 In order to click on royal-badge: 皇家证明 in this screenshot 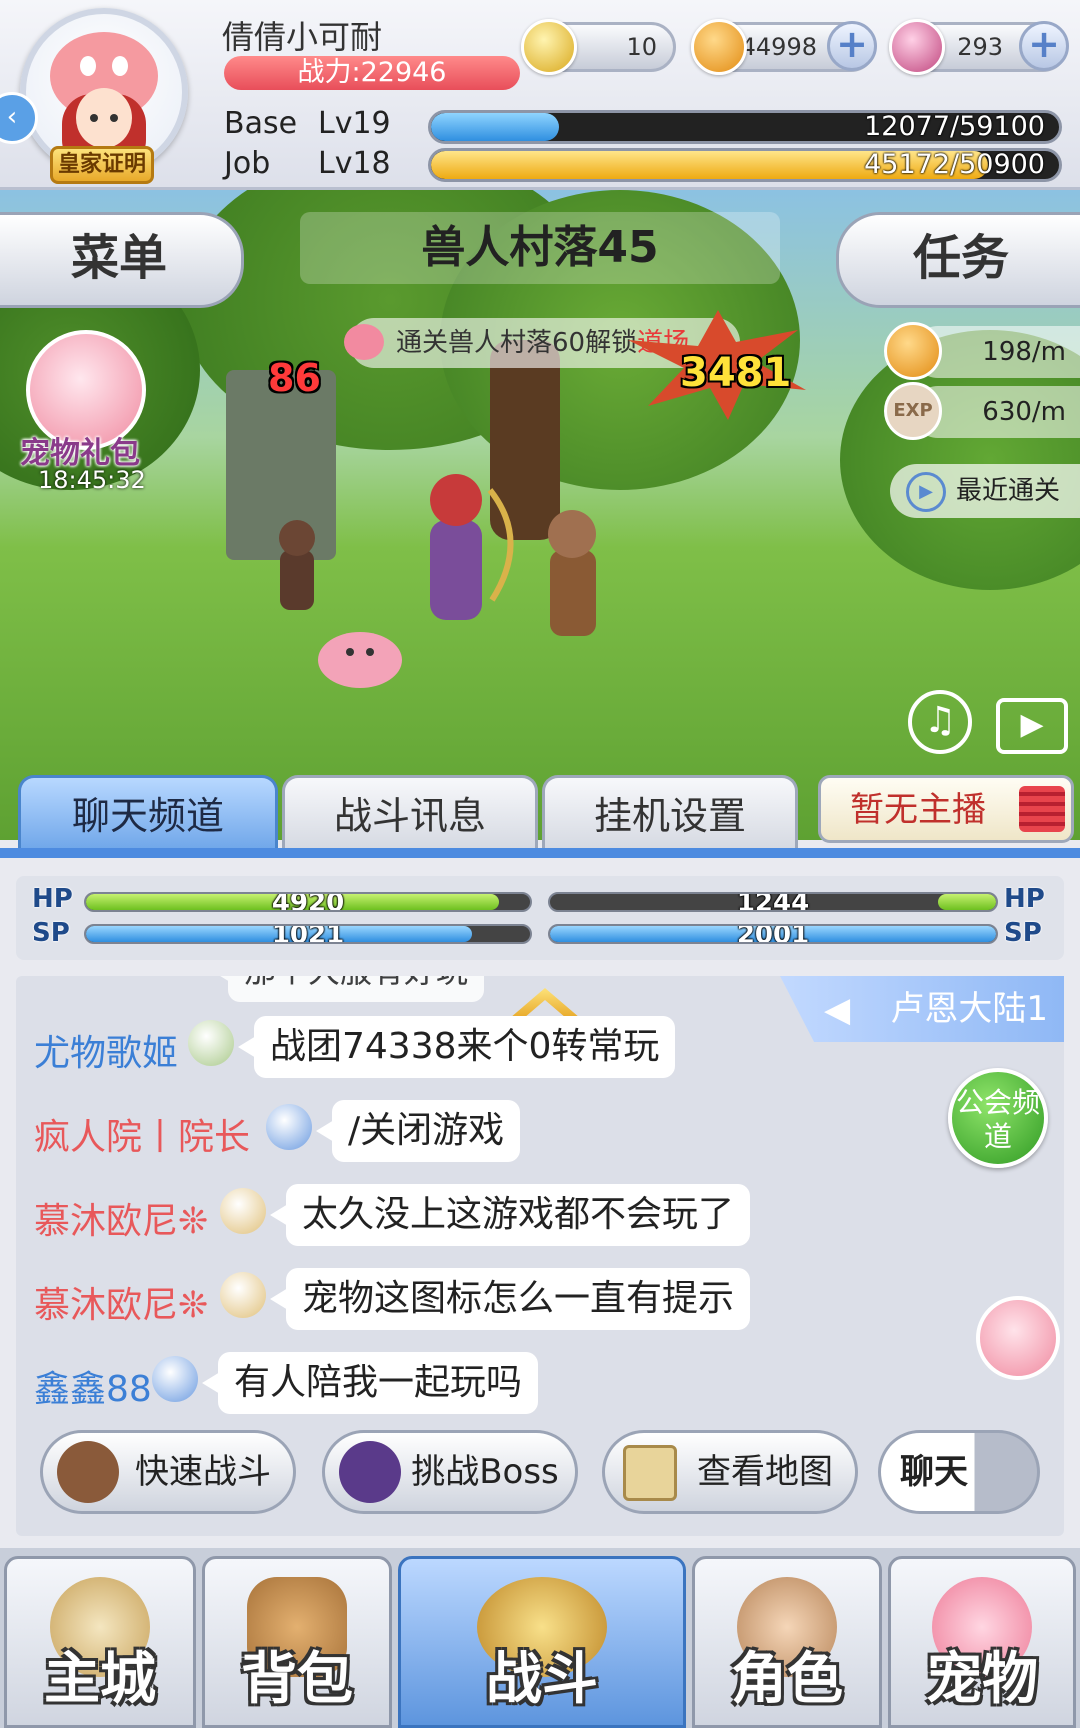, I will do `click(102, 165)`.